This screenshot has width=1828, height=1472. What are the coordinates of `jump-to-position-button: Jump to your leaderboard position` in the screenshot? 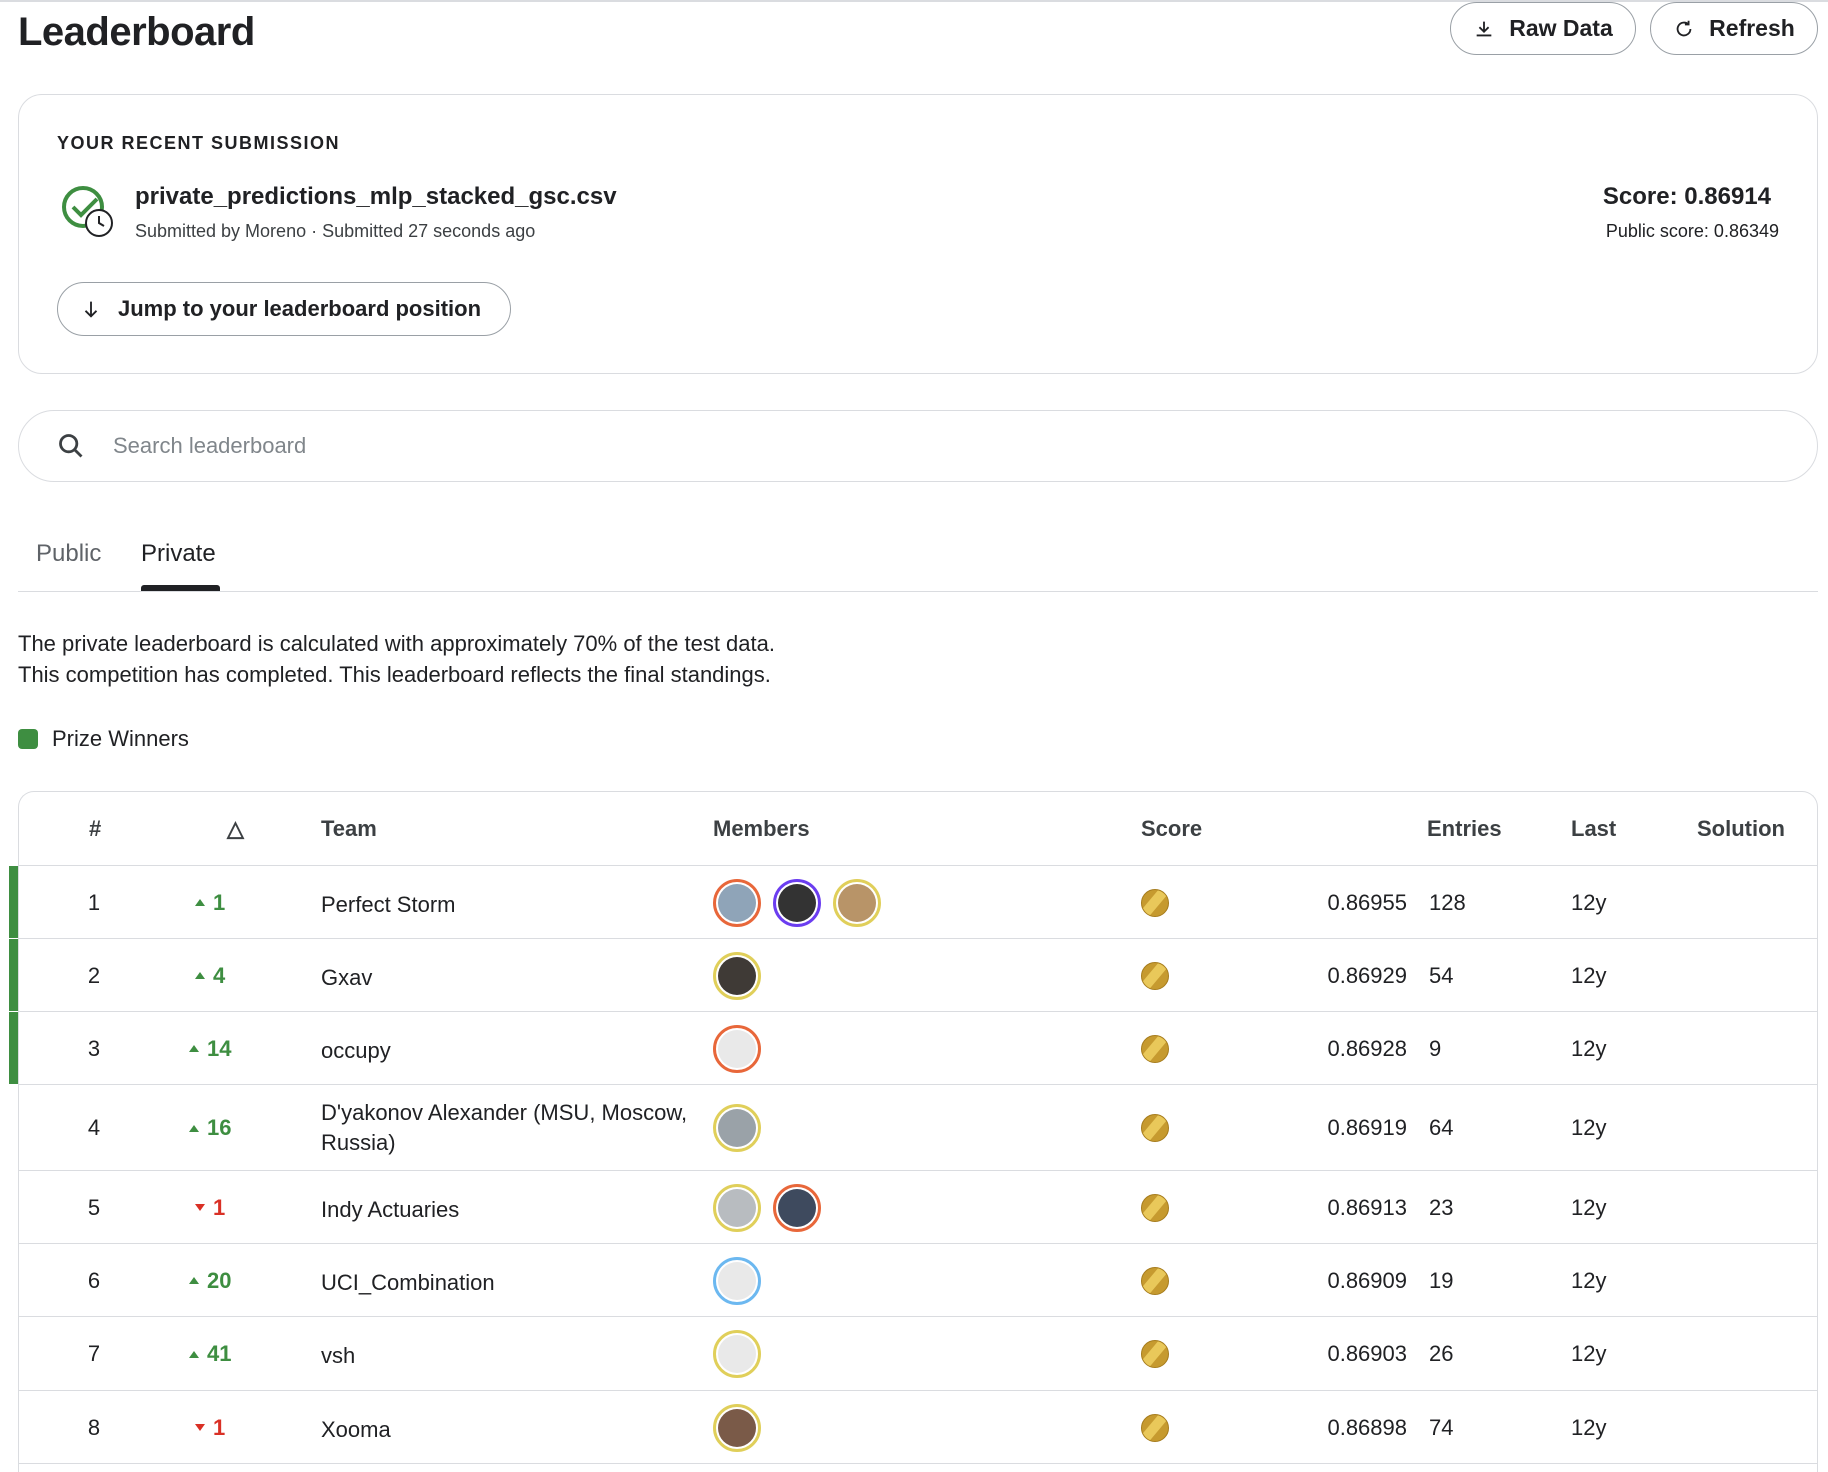 It's located at (284, 309).